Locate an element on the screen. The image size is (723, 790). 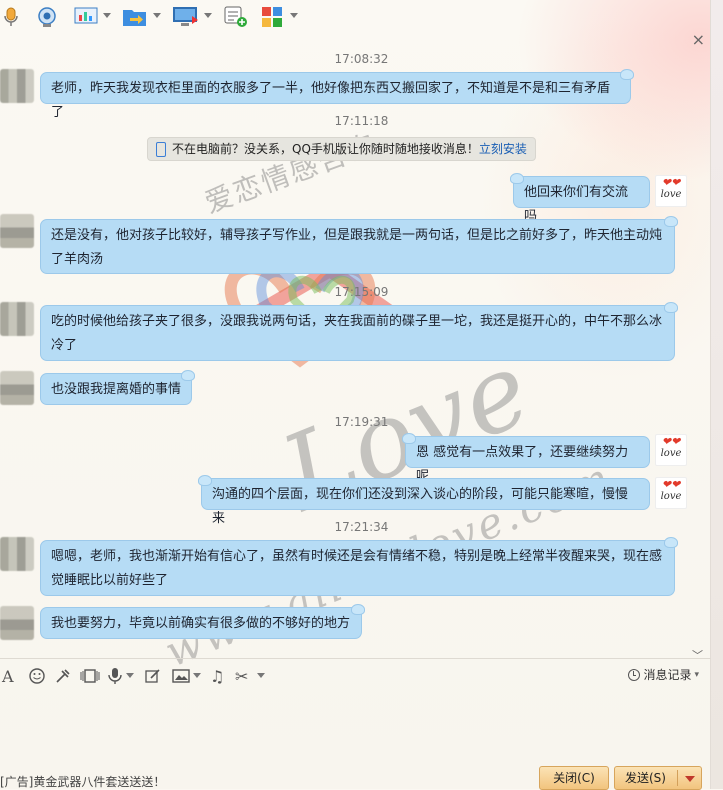
message-text: 也没跟我提离婚的事情 is located at coordinates (116, 389).